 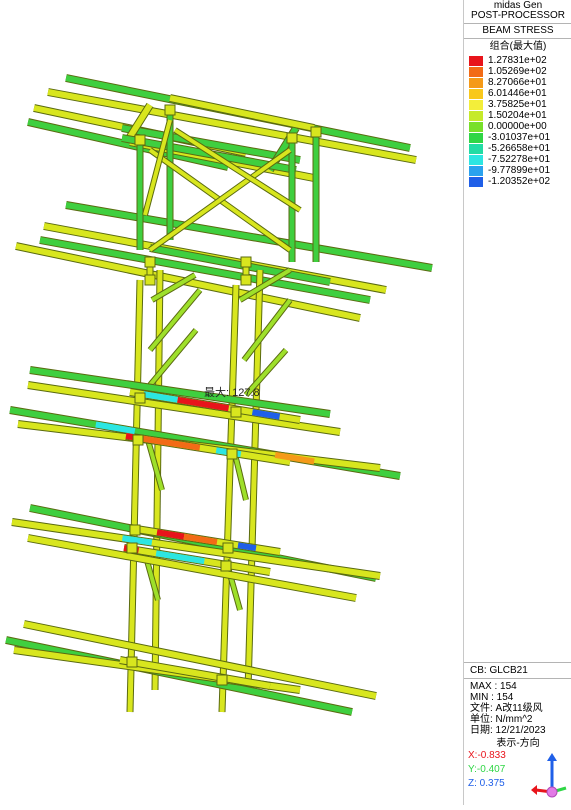 I want to click on legend-row: -3.01037e+01, so click(x=517, y=137).